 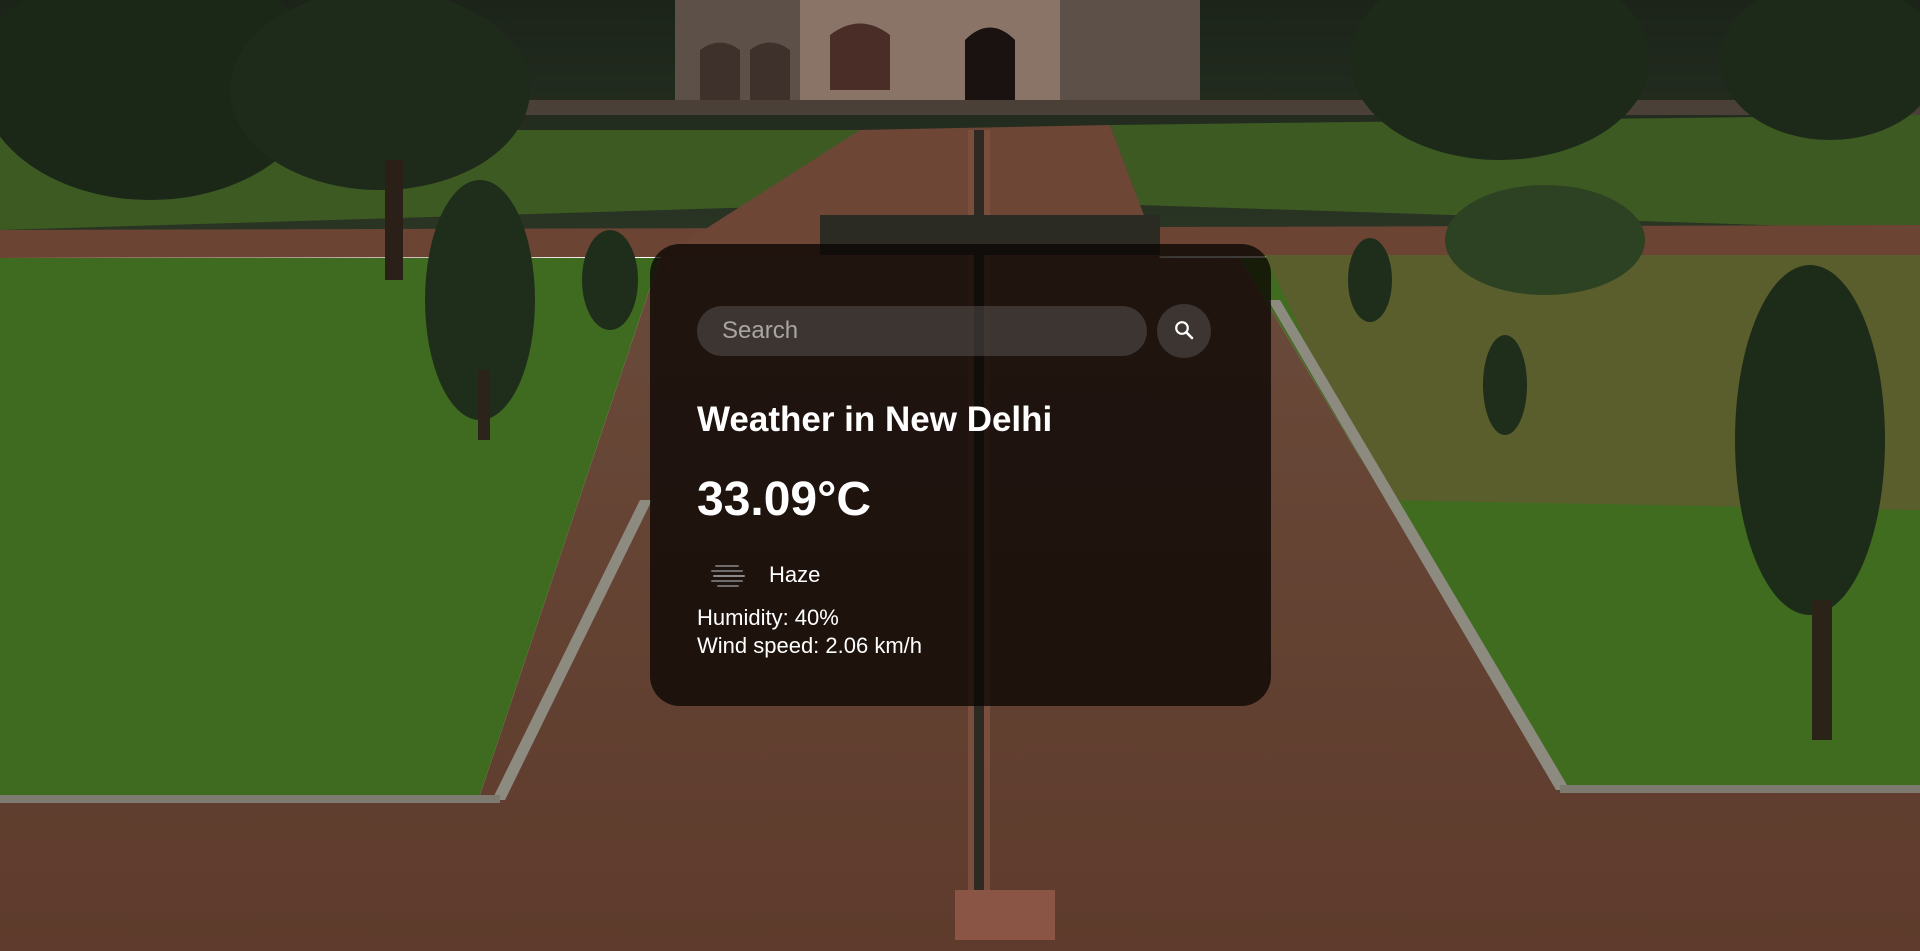 I want to click on wind-speed-label: Wind speed: 2.06 km/h, so click(x=810, y=645).